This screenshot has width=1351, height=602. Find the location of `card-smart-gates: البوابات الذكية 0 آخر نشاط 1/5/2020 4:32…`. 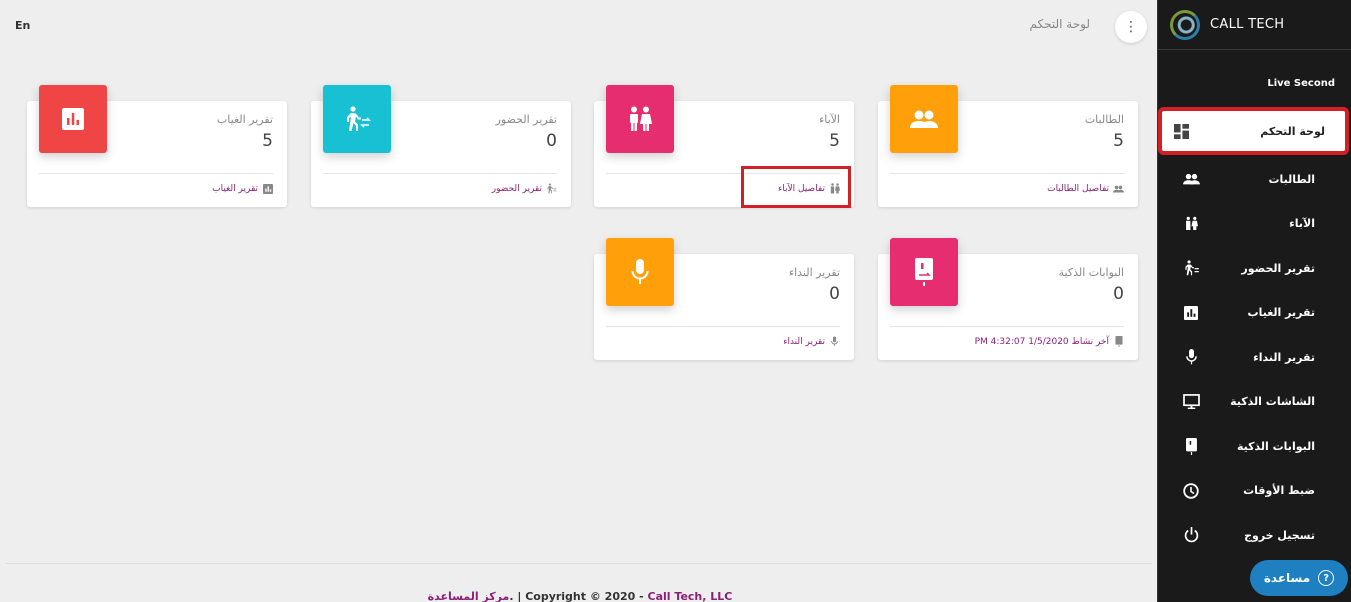

card-smart-gates: البوابات الذكية 0 آخر نشاط 1/5/2020 4:32… is located at coordinates (1008, 299).